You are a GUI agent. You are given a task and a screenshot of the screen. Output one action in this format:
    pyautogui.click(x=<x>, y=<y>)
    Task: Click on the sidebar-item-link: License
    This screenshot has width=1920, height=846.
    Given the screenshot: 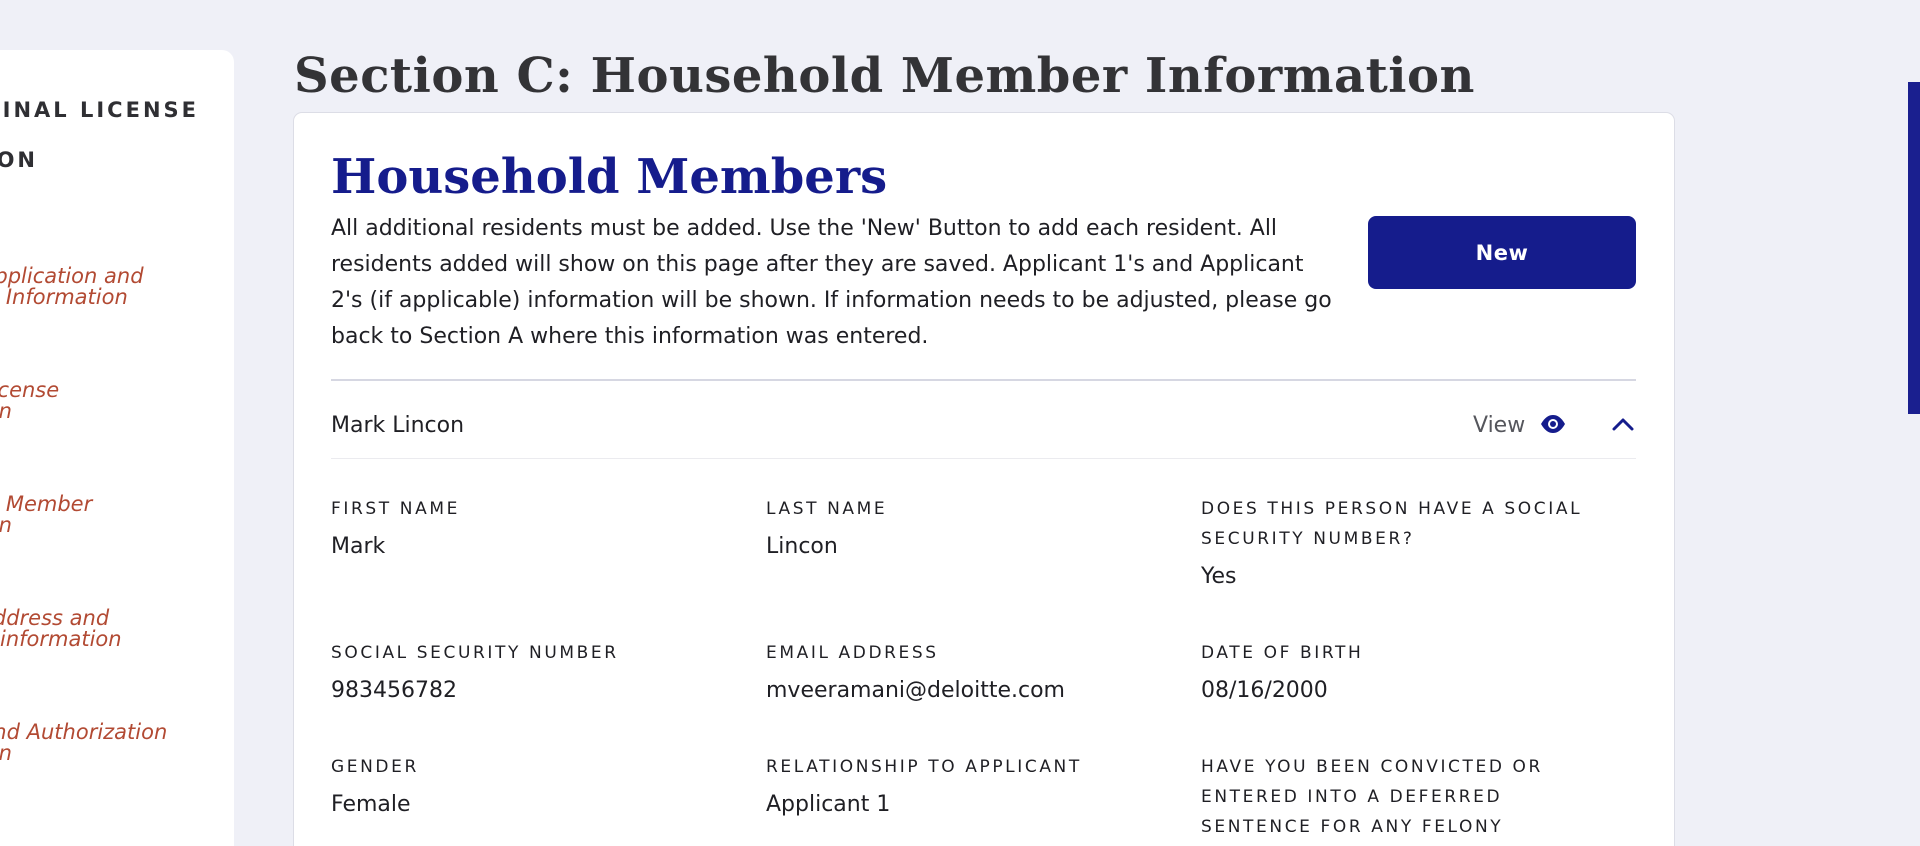 What is the action you would take?
    pyautogui.click(x=105, y=390)
    